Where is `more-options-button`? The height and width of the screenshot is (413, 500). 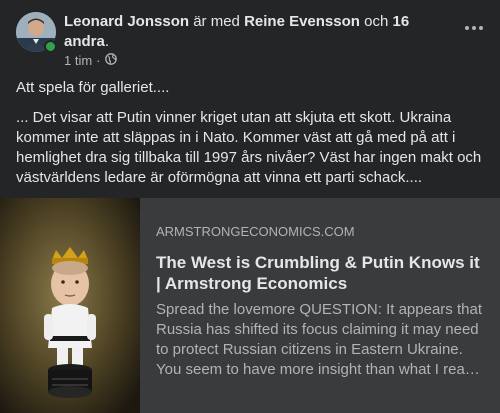
more-options-button is located at coordinates (474, 28).